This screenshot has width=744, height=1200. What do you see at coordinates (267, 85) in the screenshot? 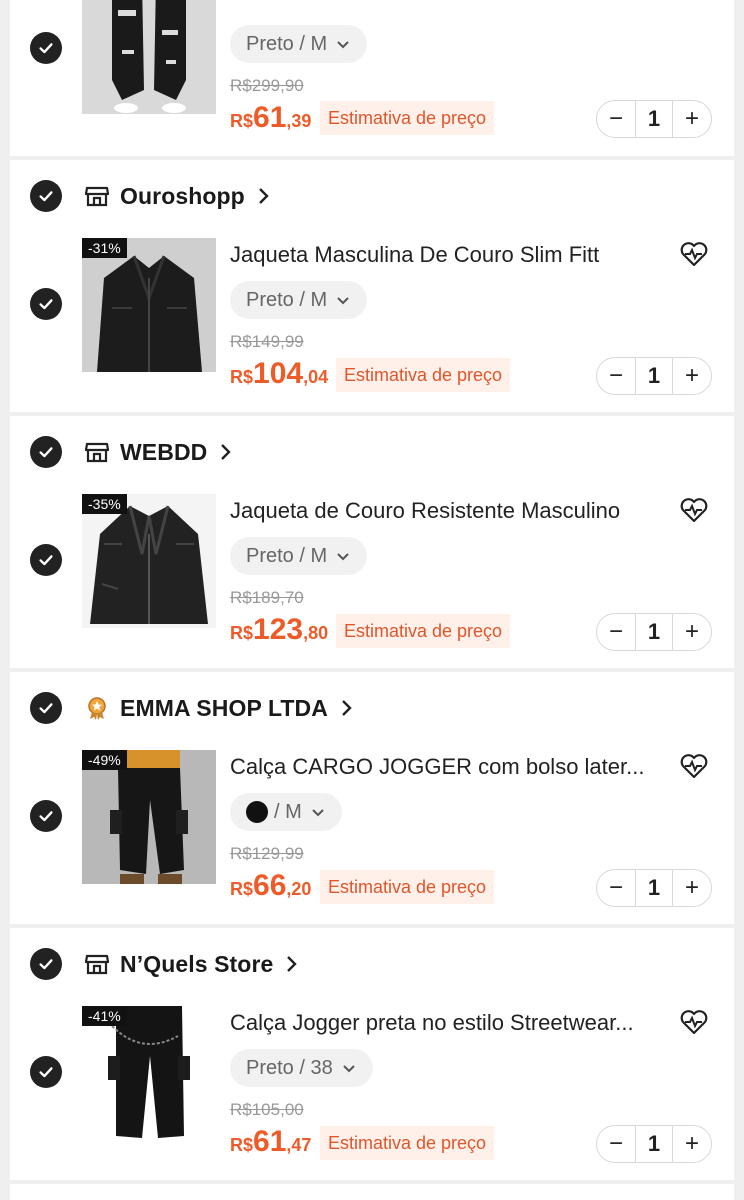
I see `original-price: R$299,90` at bounding box center [267, 85].